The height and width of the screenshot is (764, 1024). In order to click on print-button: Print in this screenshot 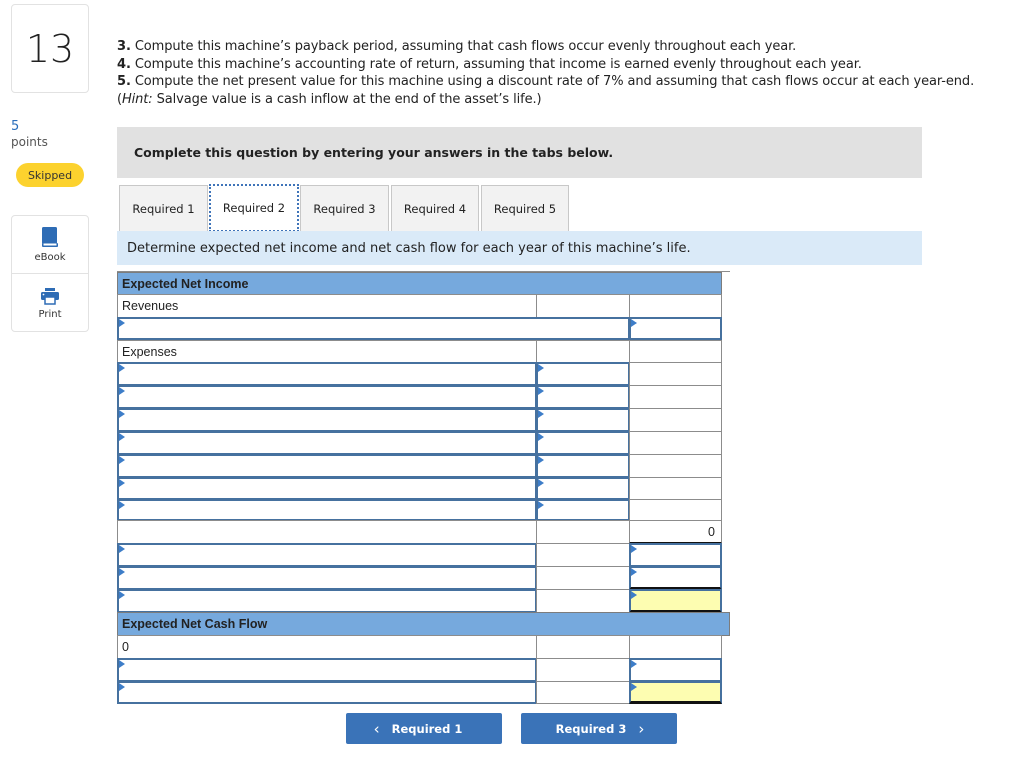, I will do `click(50, 303)`.